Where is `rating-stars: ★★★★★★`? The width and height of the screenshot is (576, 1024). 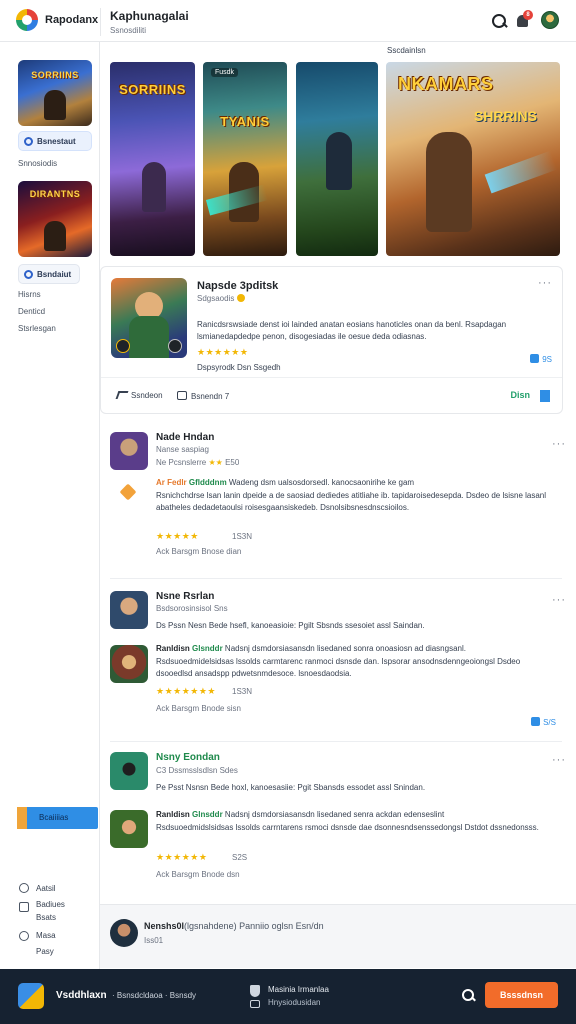
rating-stars: ★★★★★★ is located at coordinates (223, 352).